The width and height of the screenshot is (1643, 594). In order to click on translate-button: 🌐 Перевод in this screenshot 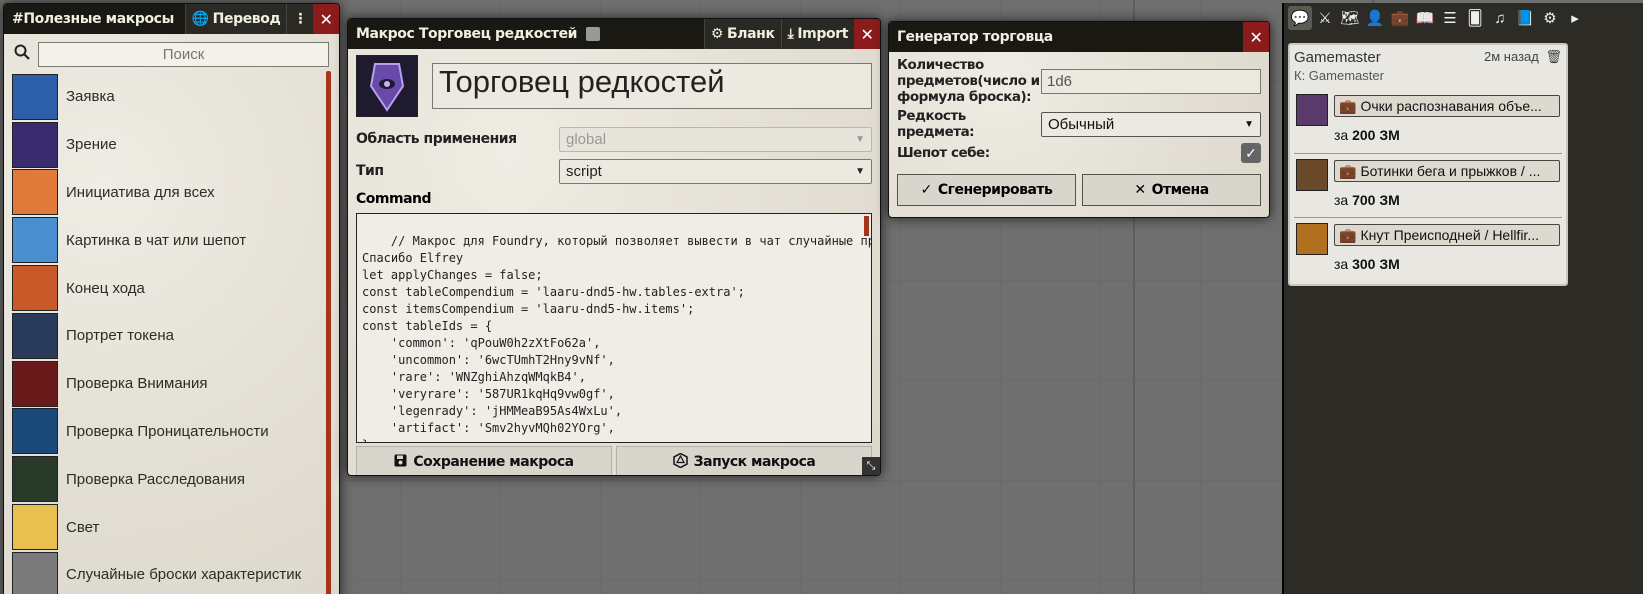, I will do `click(235, 19)`.